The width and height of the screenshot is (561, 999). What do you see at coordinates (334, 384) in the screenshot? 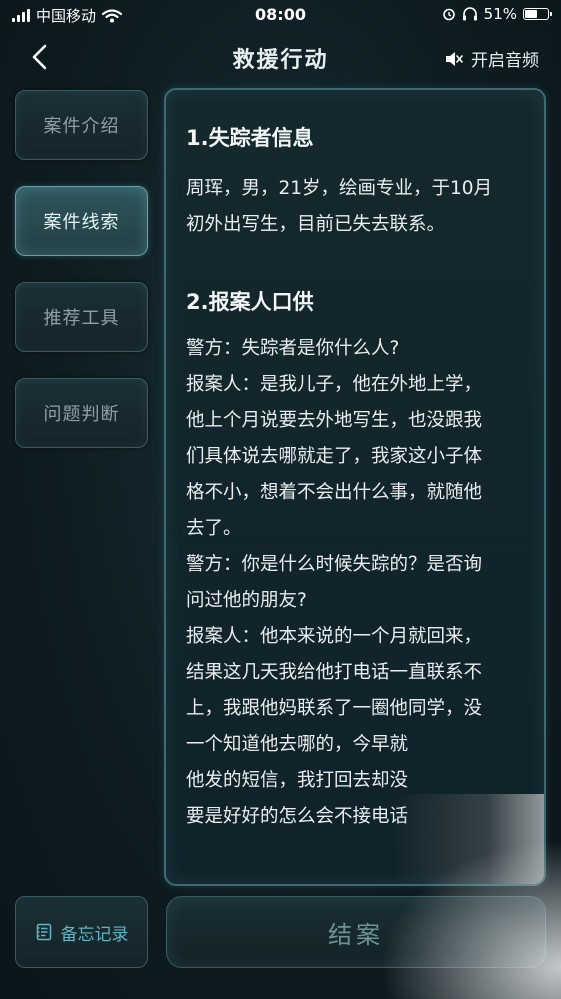
I see `text-line: 报案人：是我儿子，他在外地上学，` at bounding box center [334, 384].